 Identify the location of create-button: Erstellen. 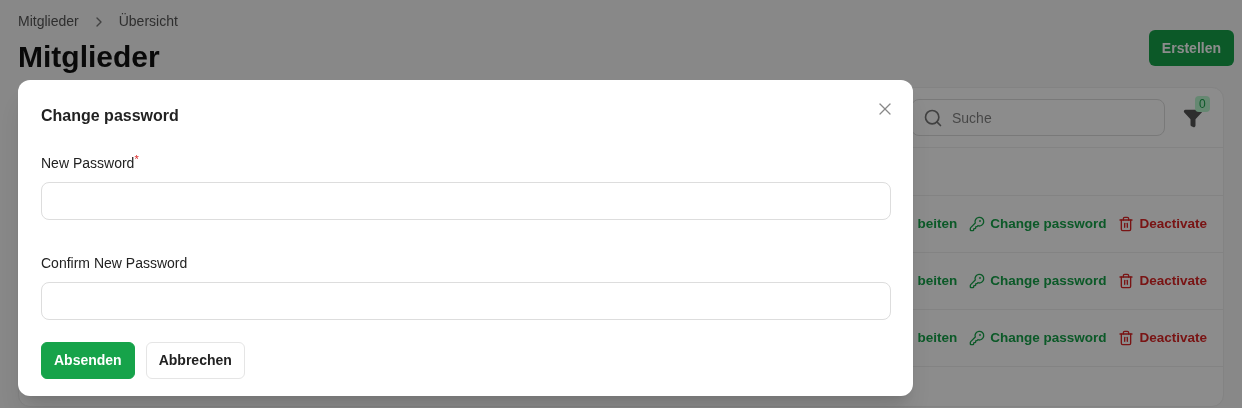
(1191, 48).